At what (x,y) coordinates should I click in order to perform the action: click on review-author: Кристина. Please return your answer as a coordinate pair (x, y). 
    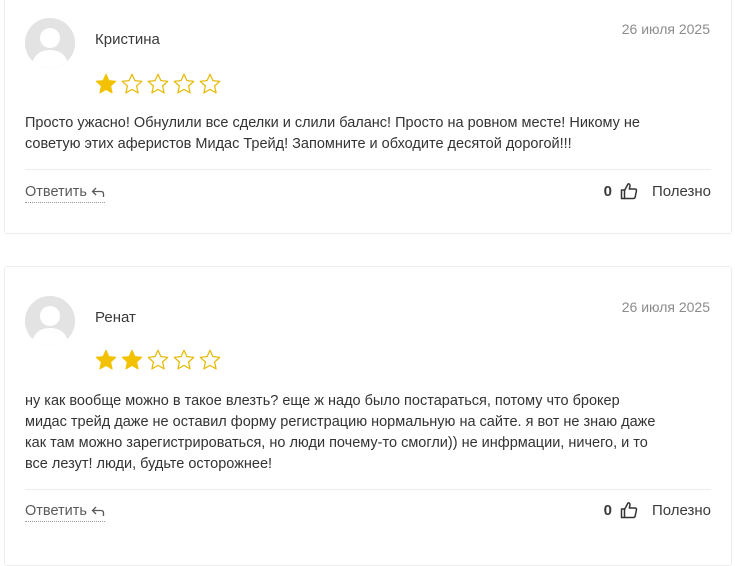
    Looking at the image, I should click on (127, 39).